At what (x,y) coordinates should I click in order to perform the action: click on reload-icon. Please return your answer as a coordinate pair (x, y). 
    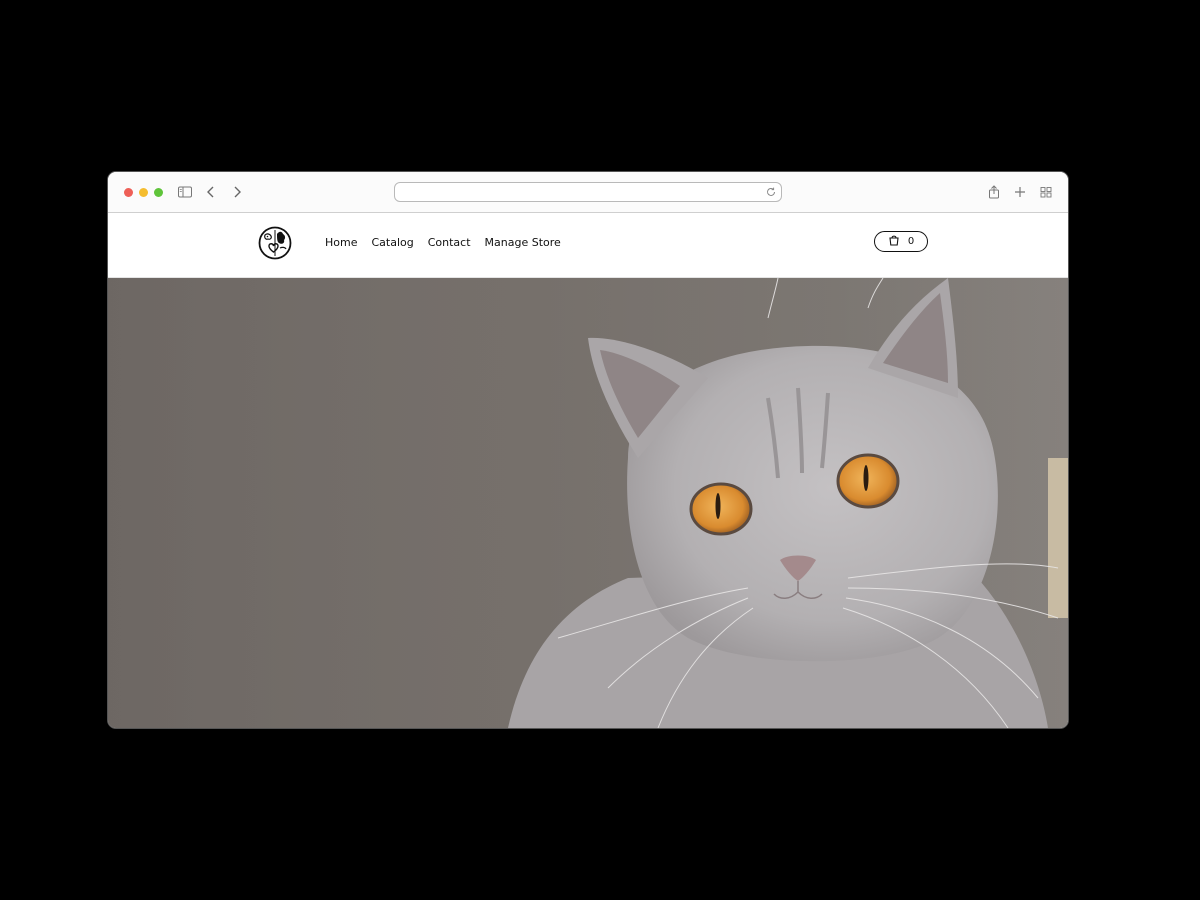
    Looking at the image, I should click on (771, 194).